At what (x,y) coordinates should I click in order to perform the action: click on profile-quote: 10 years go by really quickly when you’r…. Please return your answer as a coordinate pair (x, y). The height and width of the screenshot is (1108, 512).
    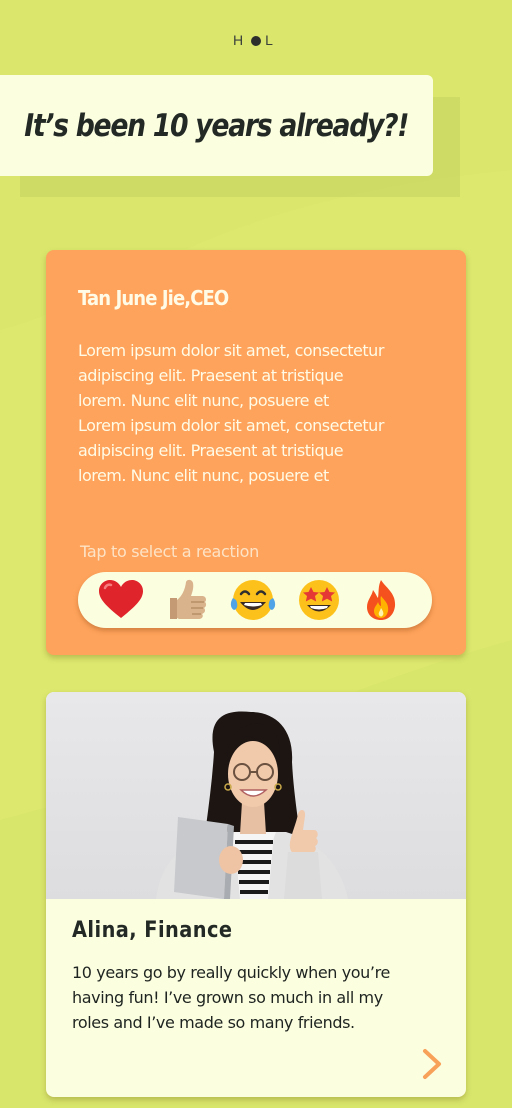
    Looking at the image, I should click on (262, 997).